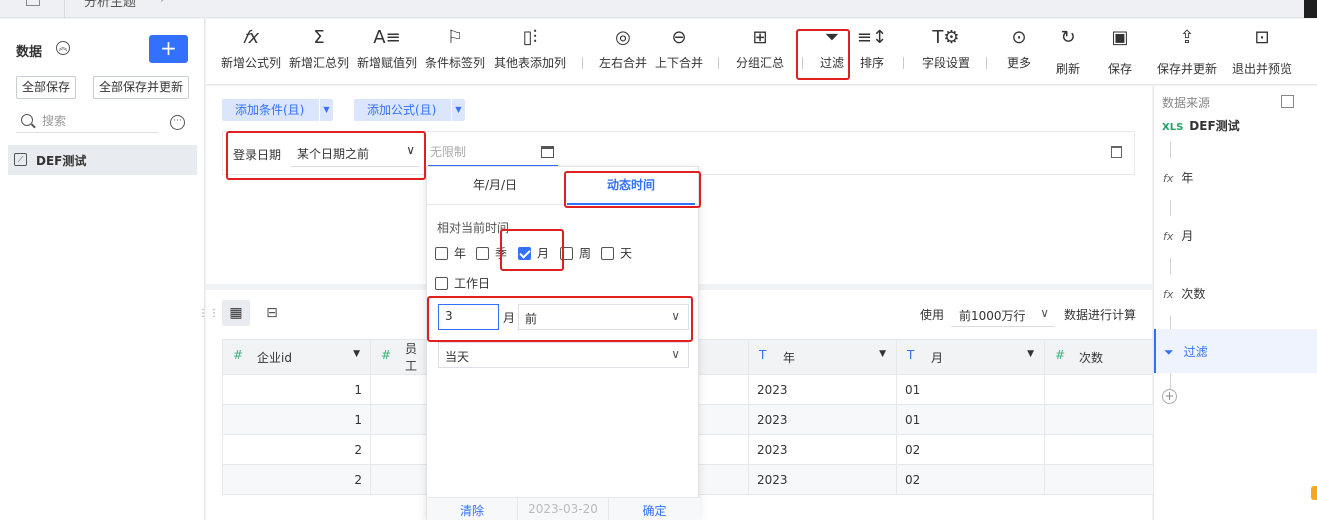 The image size is (1317, 520). I want to click on calendar-icon, so click(547, 152).